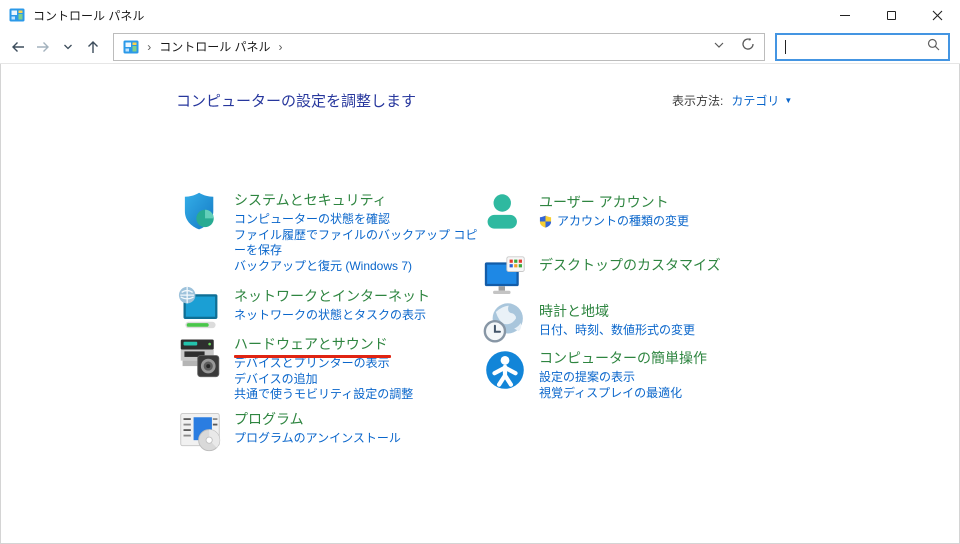 The width and height of the screenshot is (960, 544). What do you see at coordinates (480, 15) in the screenshot?
I see `title-bar: コントロール パネル` at bounding box center [480, 15].